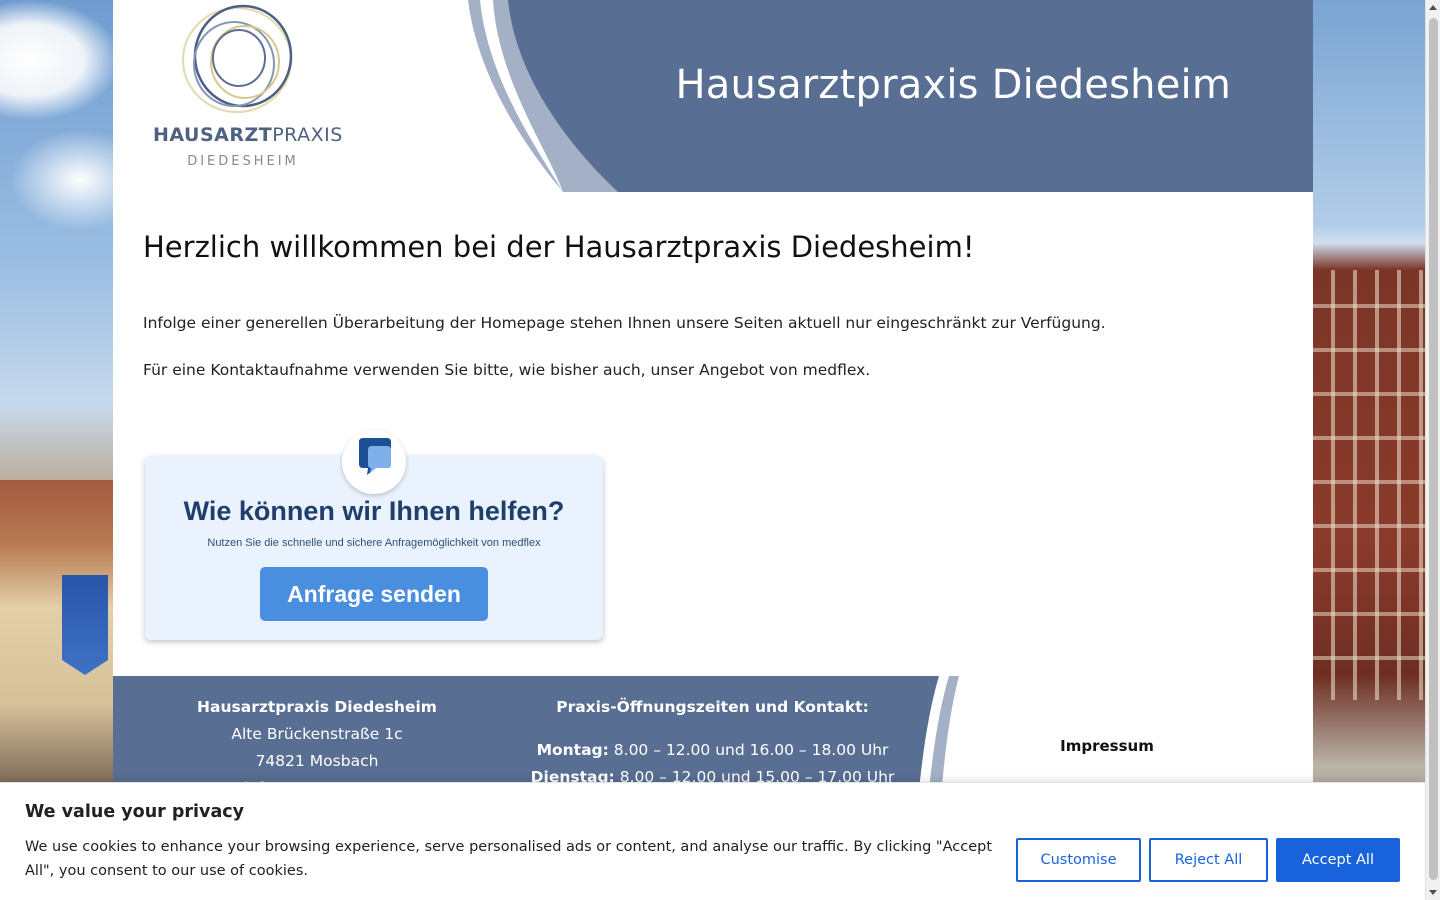  I want to click on cookie-title: We value your privacy, so click(135, 812).